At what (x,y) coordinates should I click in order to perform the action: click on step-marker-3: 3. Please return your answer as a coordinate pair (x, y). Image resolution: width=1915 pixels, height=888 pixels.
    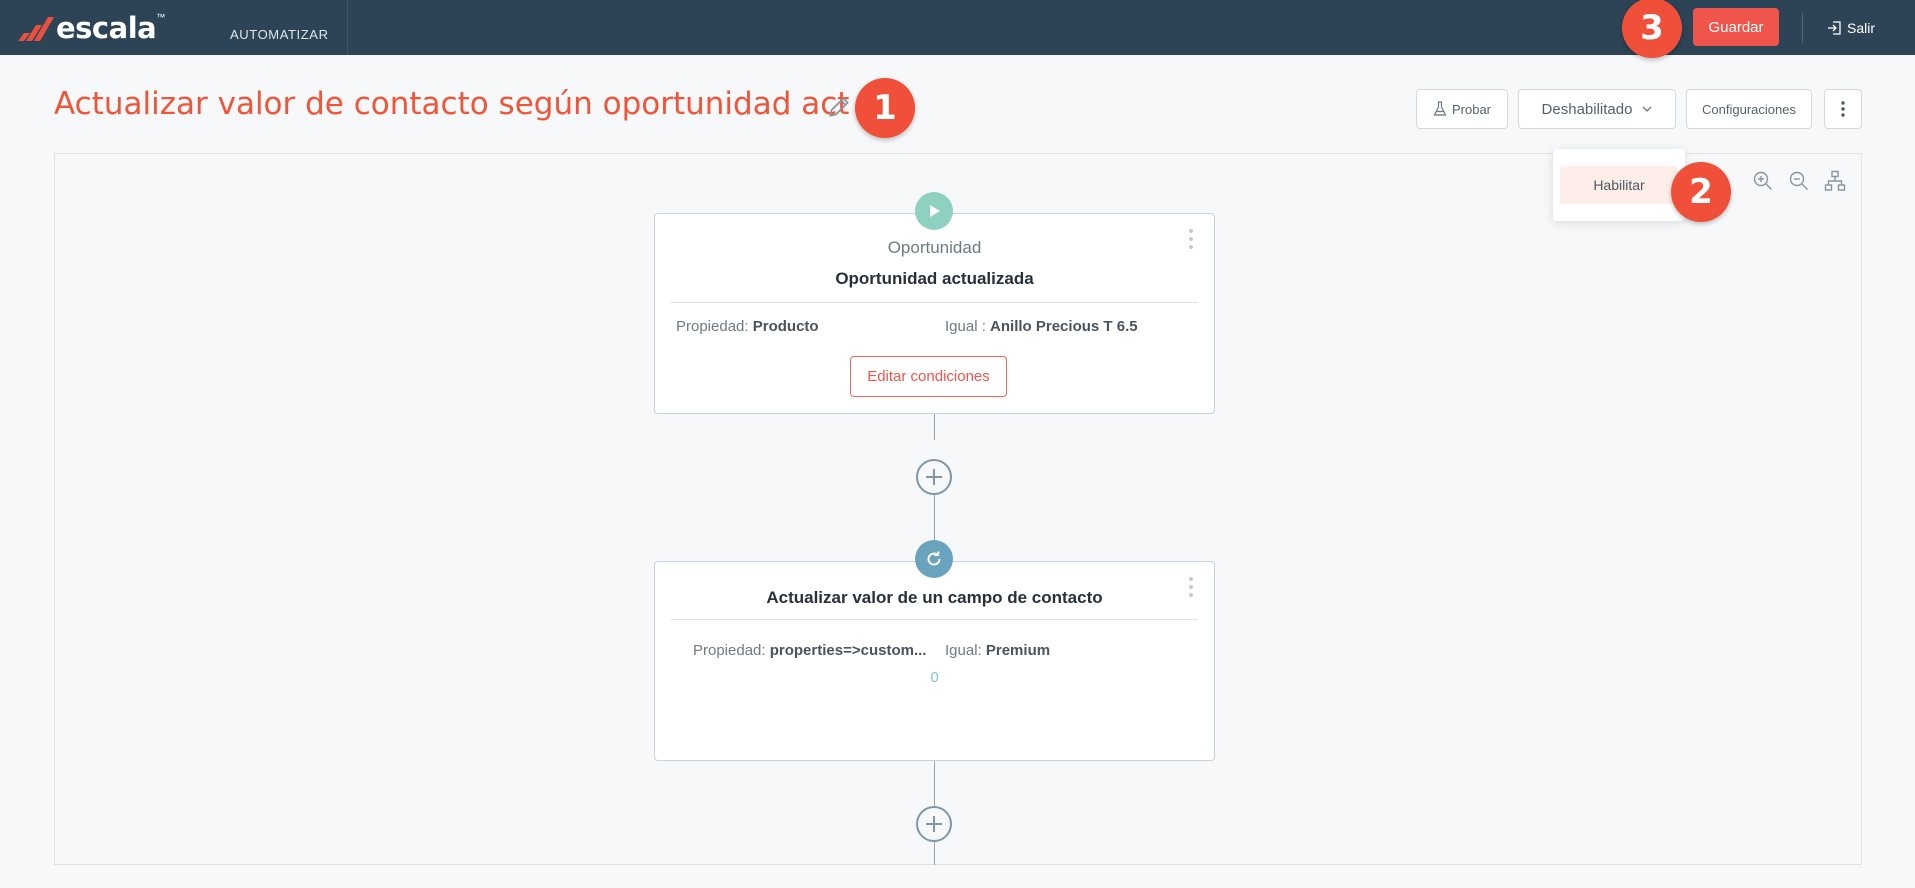
    Looking at the image, I should click on (1652, 29).